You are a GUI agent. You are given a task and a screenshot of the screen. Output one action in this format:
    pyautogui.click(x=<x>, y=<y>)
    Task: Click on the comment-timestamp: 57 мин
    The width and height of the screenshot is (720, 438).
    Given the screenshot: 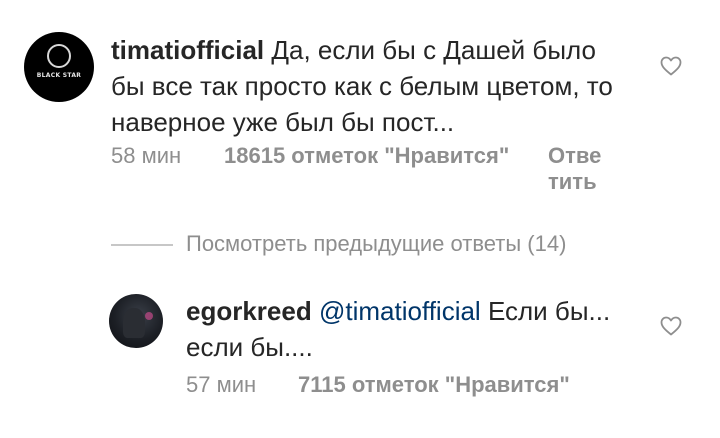 What is the action you would take?
    pyautogui.click(x=221, y=384)
    